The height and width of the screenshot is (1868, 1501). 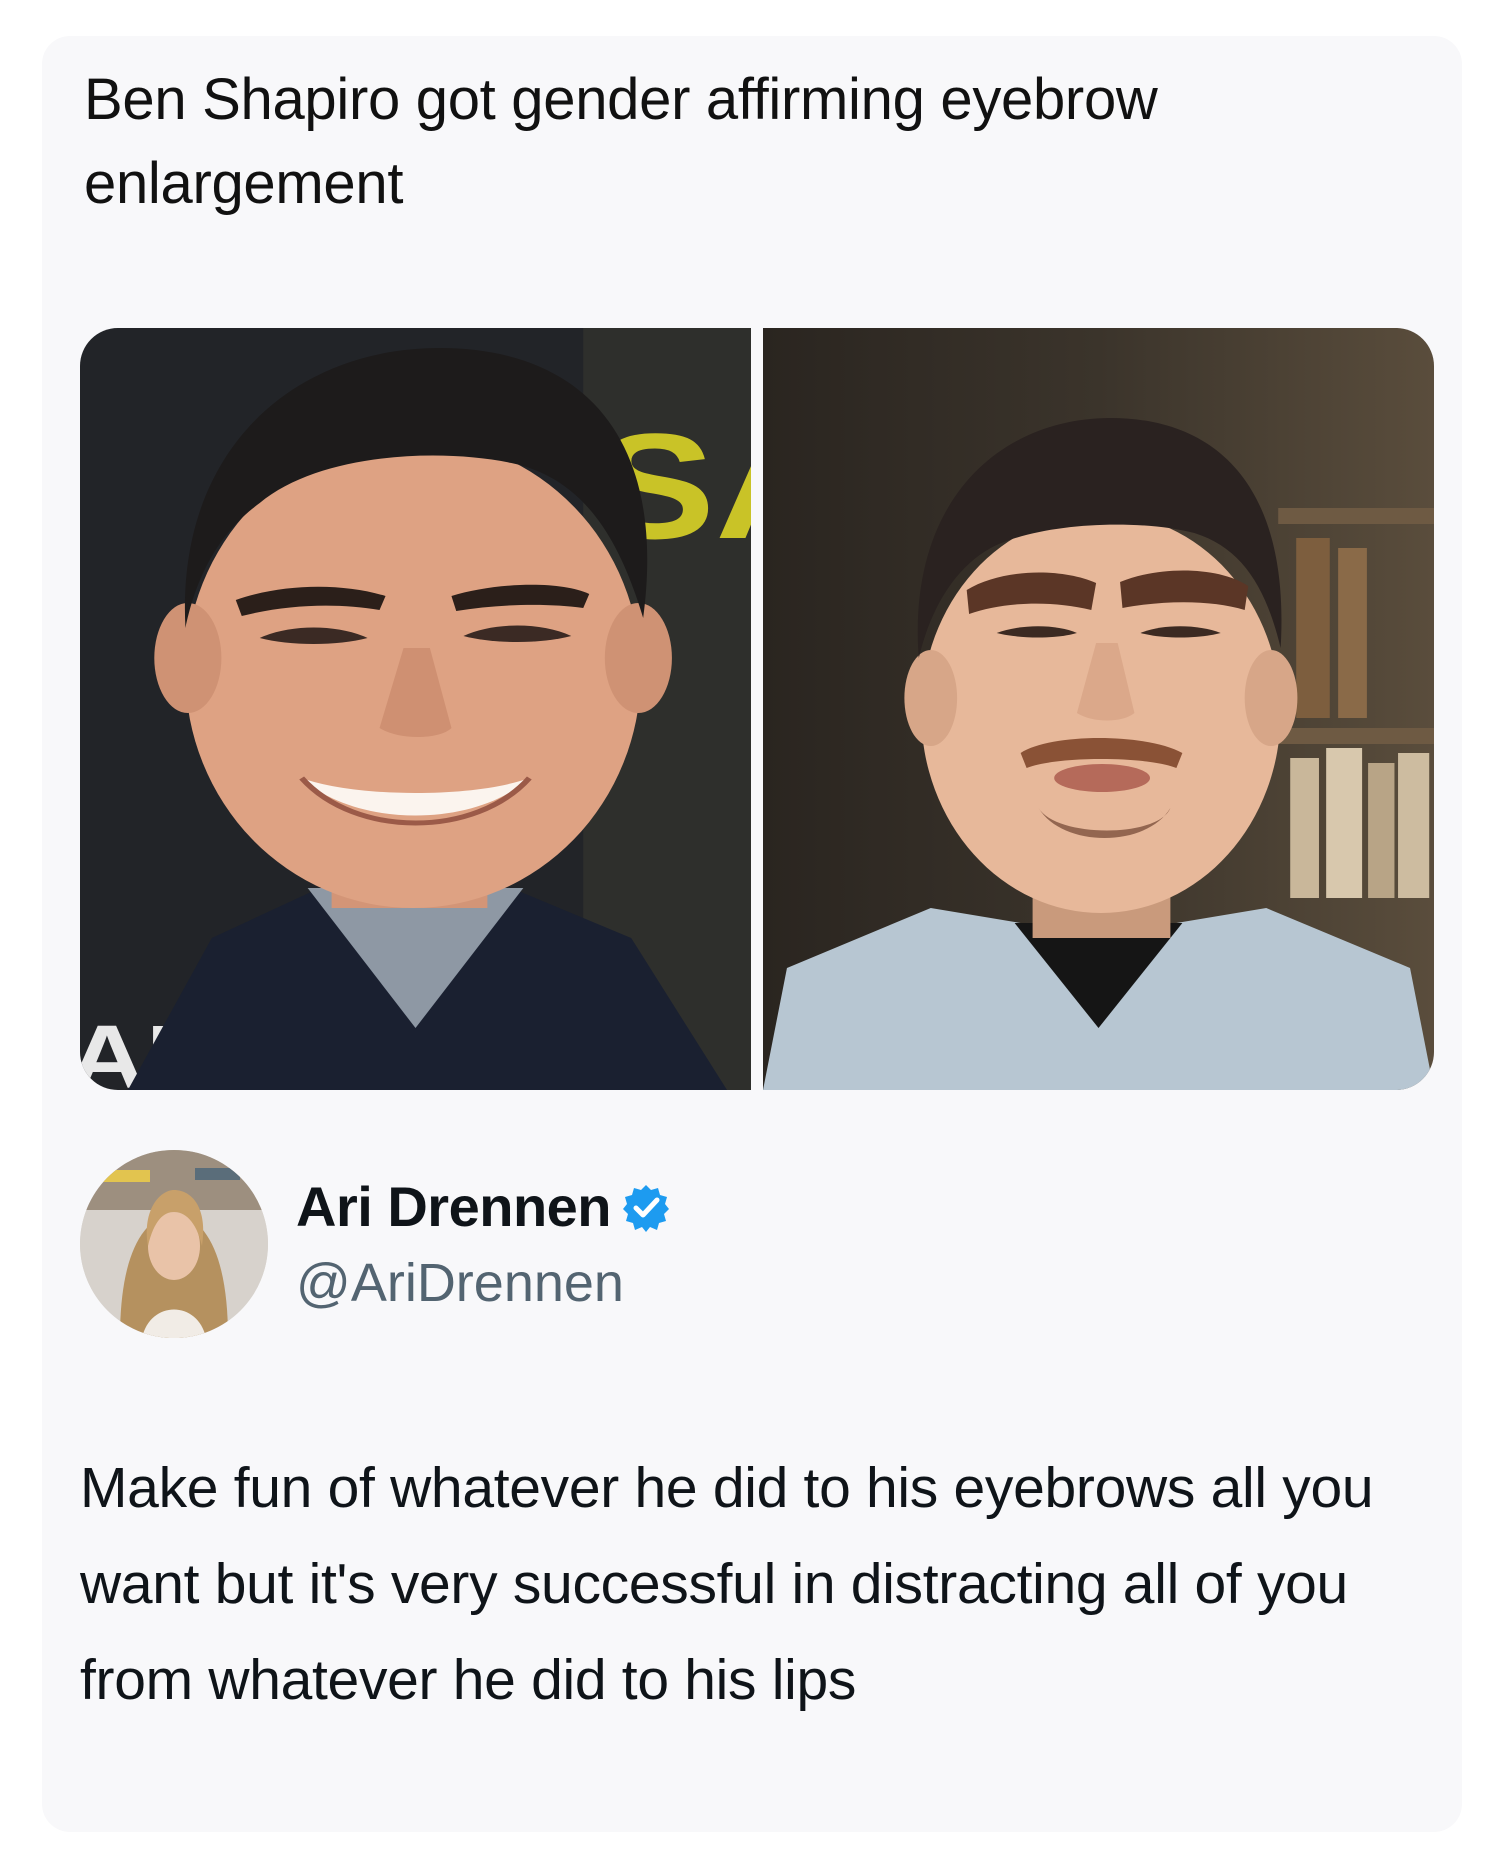 I want to click on author-name-row: Ari Drennen, so click(x=483, y=1206).